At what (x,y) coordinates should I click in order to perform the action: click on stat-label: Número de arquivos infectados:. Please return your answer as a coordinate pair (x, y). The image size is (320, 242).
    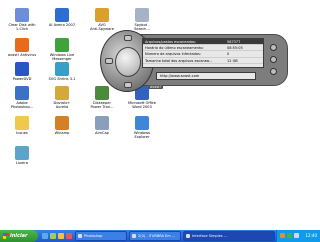
    Looking at the image, I should click on (173, 54).